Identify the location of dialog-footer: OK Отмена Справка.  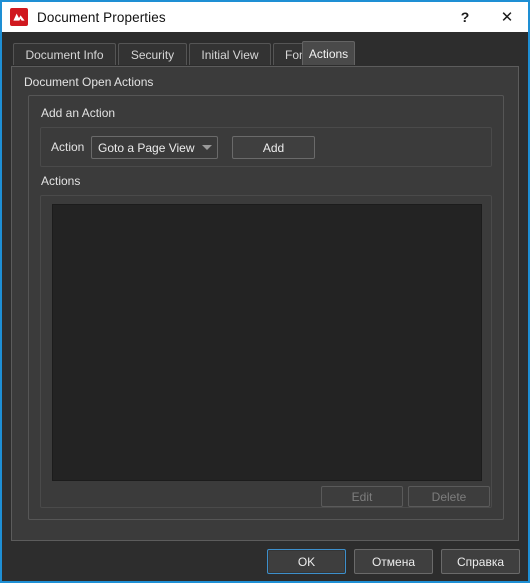
(265, 560).